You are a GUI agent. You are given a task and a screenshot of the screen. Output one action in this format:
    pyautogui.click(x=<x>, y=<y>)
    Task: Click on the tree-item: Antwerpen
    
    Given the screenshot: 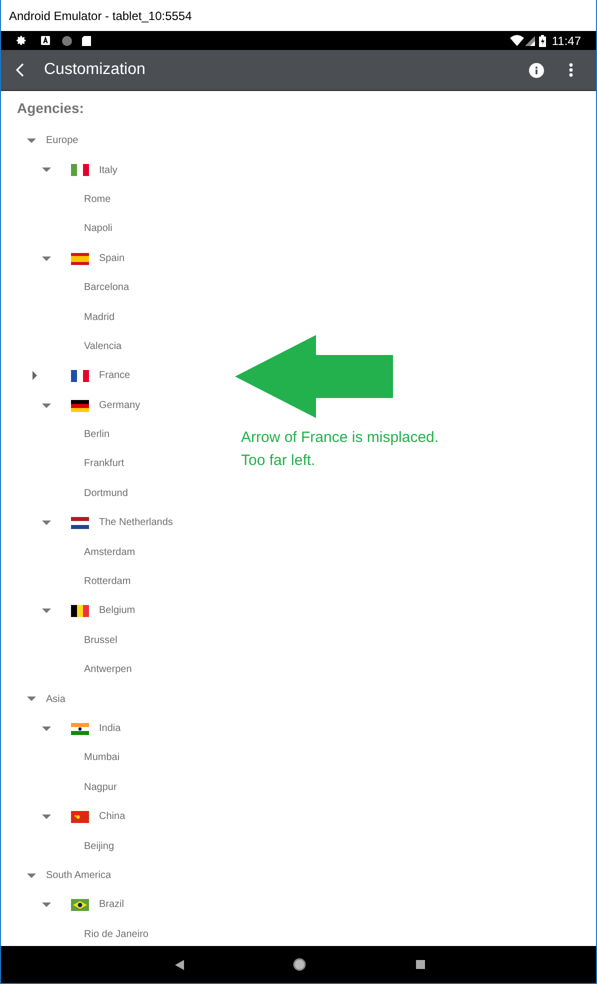 What is the action you would take?
    pyautogui.click(x=108, y=670)
    